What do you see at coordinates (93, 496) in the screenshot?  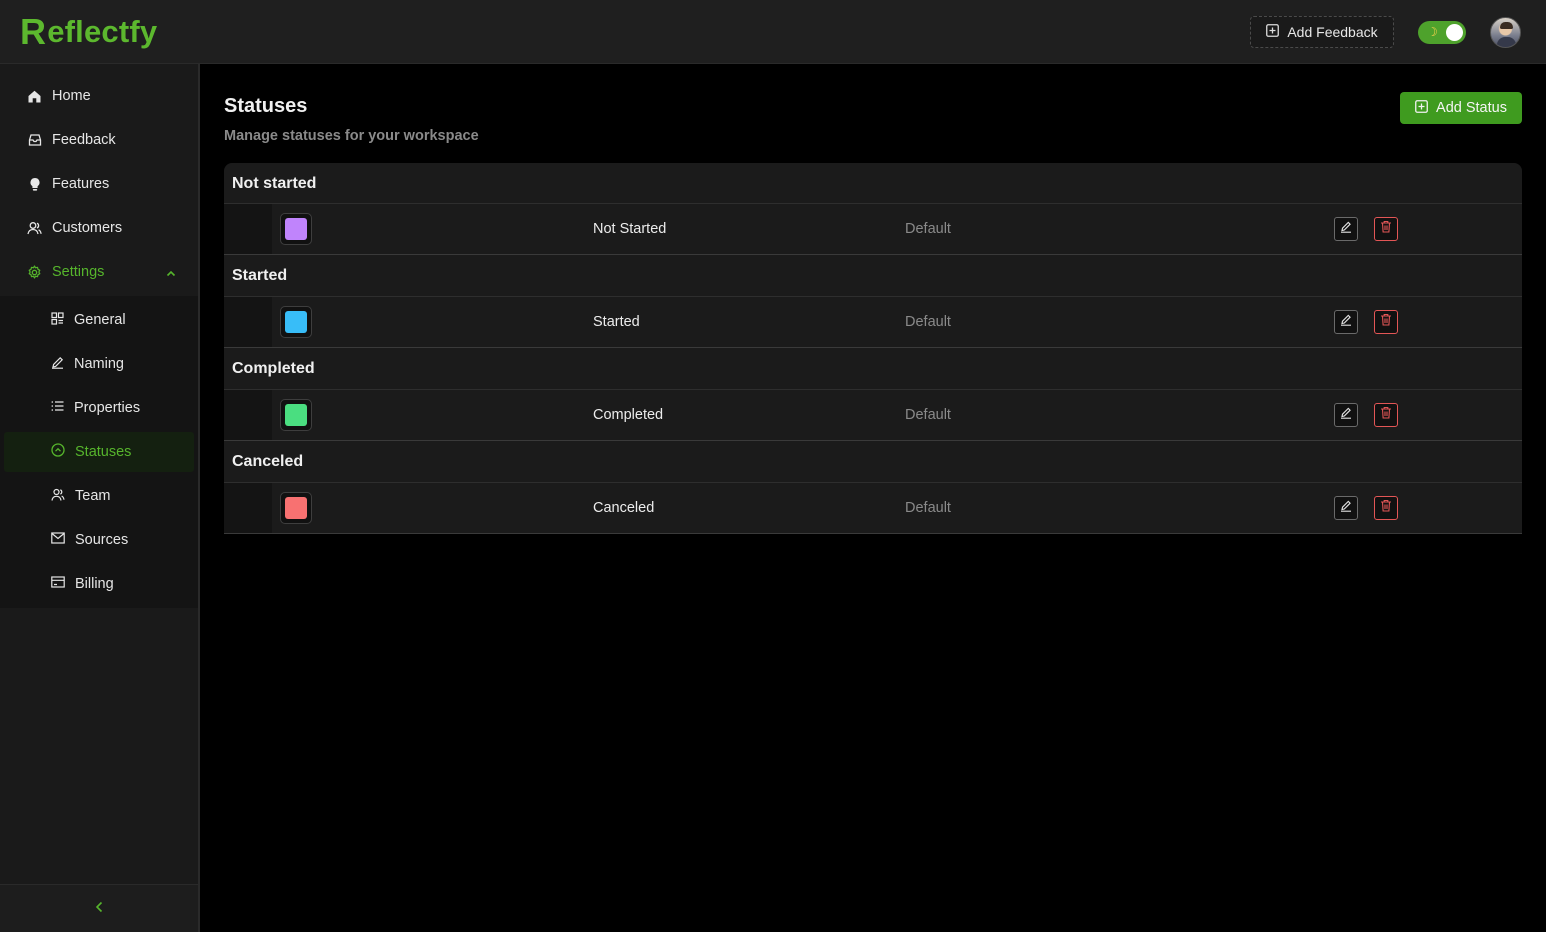 I see `sidebar-item-label: Team` at bounding box center [93, 496].